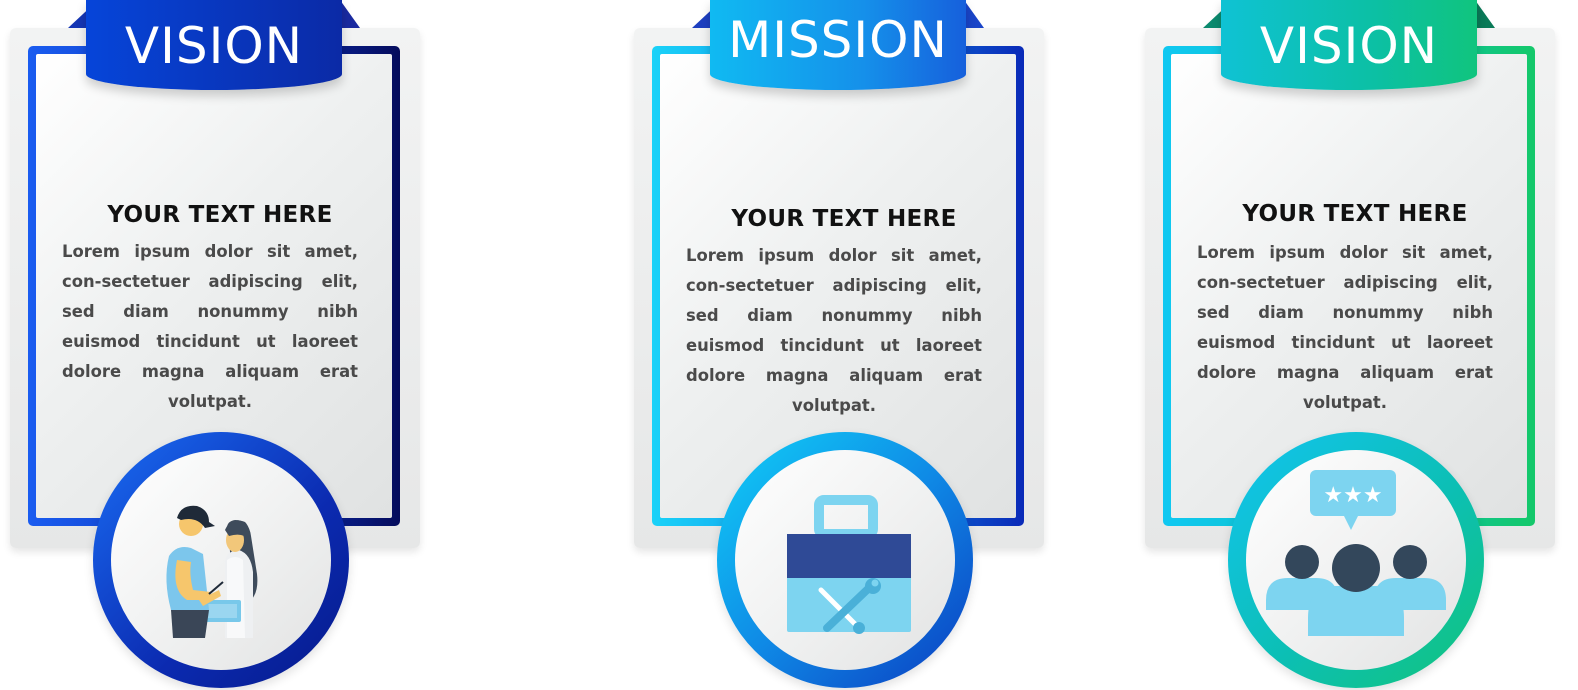 This screenshot has height=690, width=1578. I want to click on people-checklist-icon, so click(212, 571).